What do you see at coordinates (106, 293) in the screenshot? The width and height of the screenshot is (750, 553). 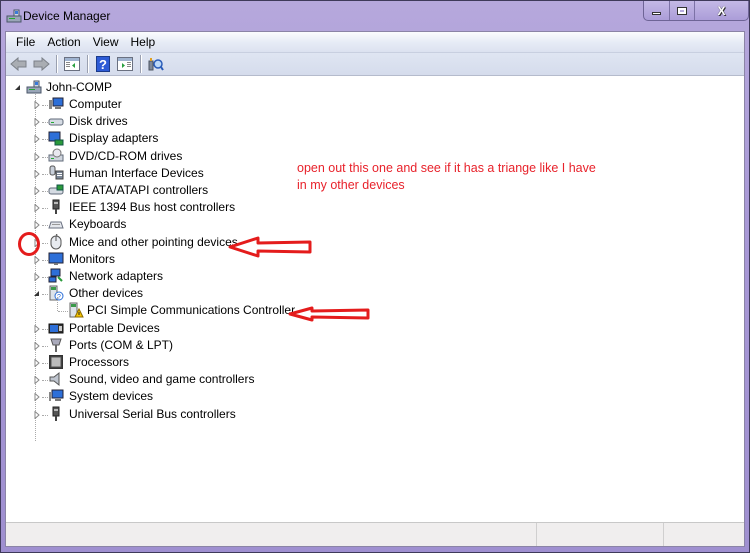 I see `tree-item-label: Other devices` at bounding box center [106, 293].